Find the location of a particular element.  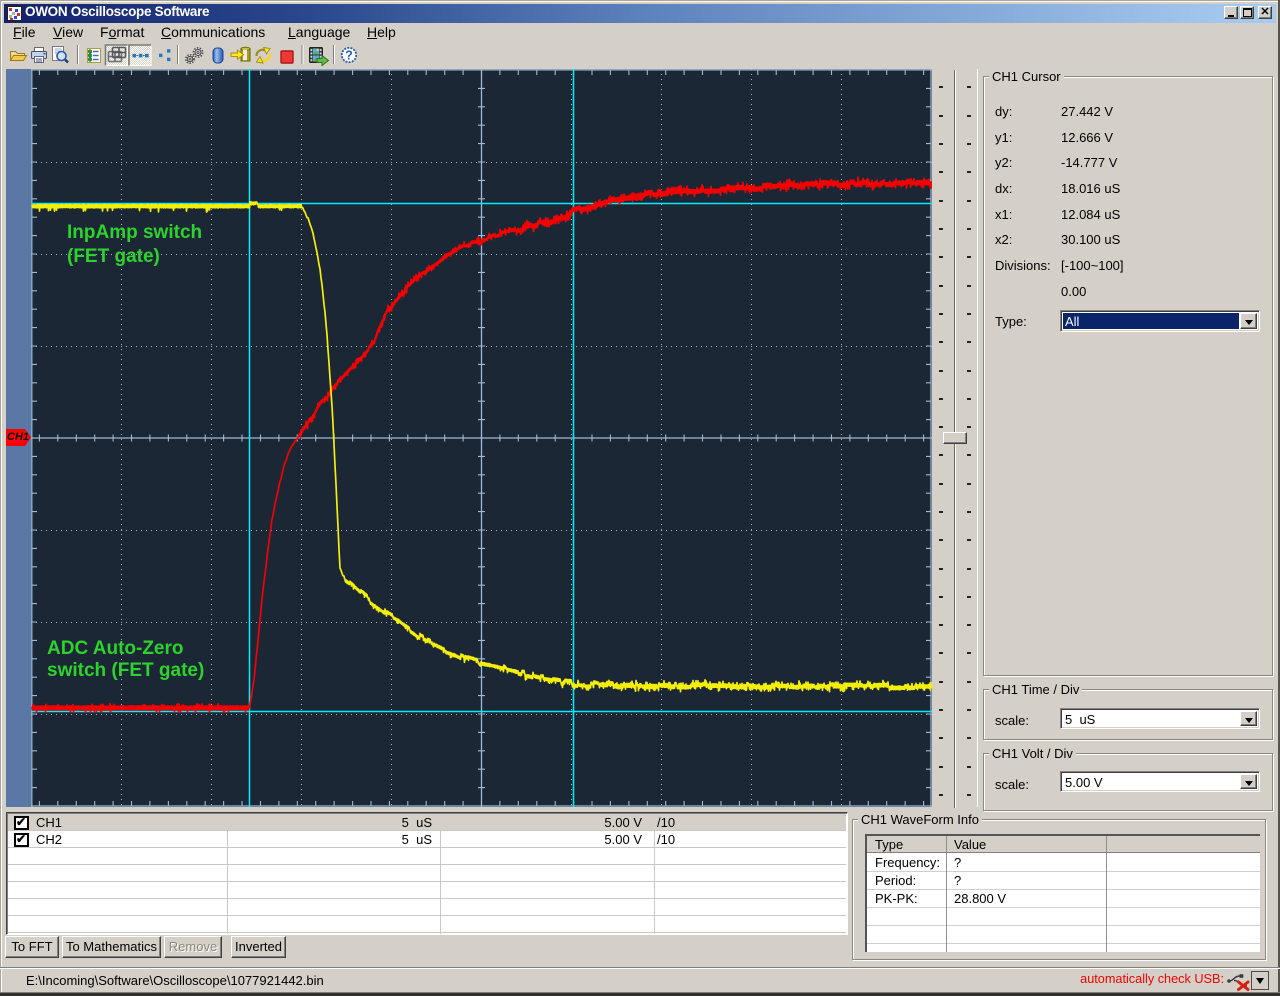

svg-text: (FET gate) is located at coordinates (113, 256).